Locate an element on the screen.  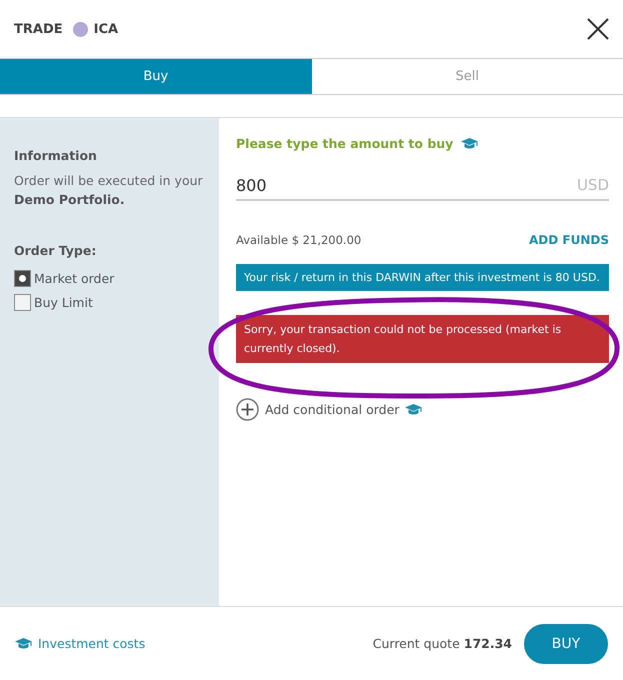
trade-title: TRADE is located at coordinates (38, 29).